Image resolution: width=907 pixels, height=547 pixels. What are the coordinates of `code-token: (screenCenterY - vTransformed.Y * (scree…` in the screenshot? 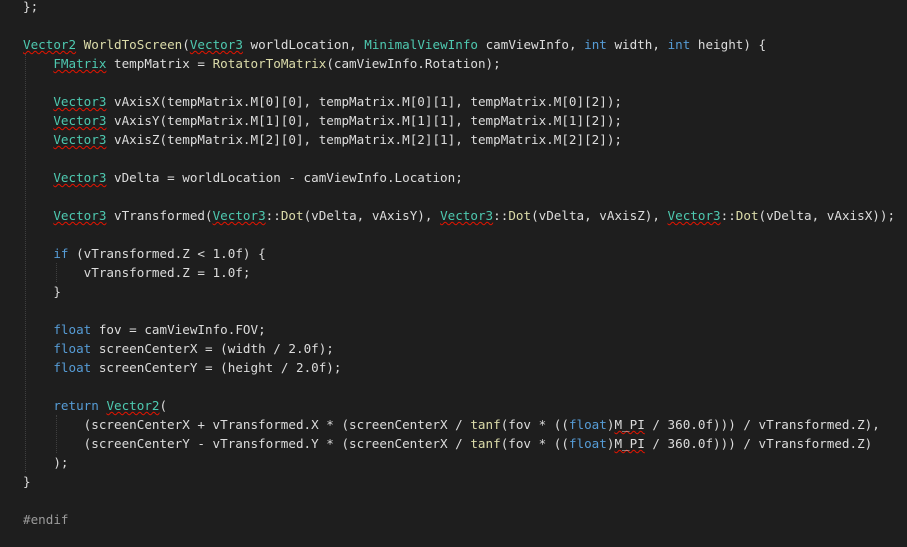 It's located at (247, 443).